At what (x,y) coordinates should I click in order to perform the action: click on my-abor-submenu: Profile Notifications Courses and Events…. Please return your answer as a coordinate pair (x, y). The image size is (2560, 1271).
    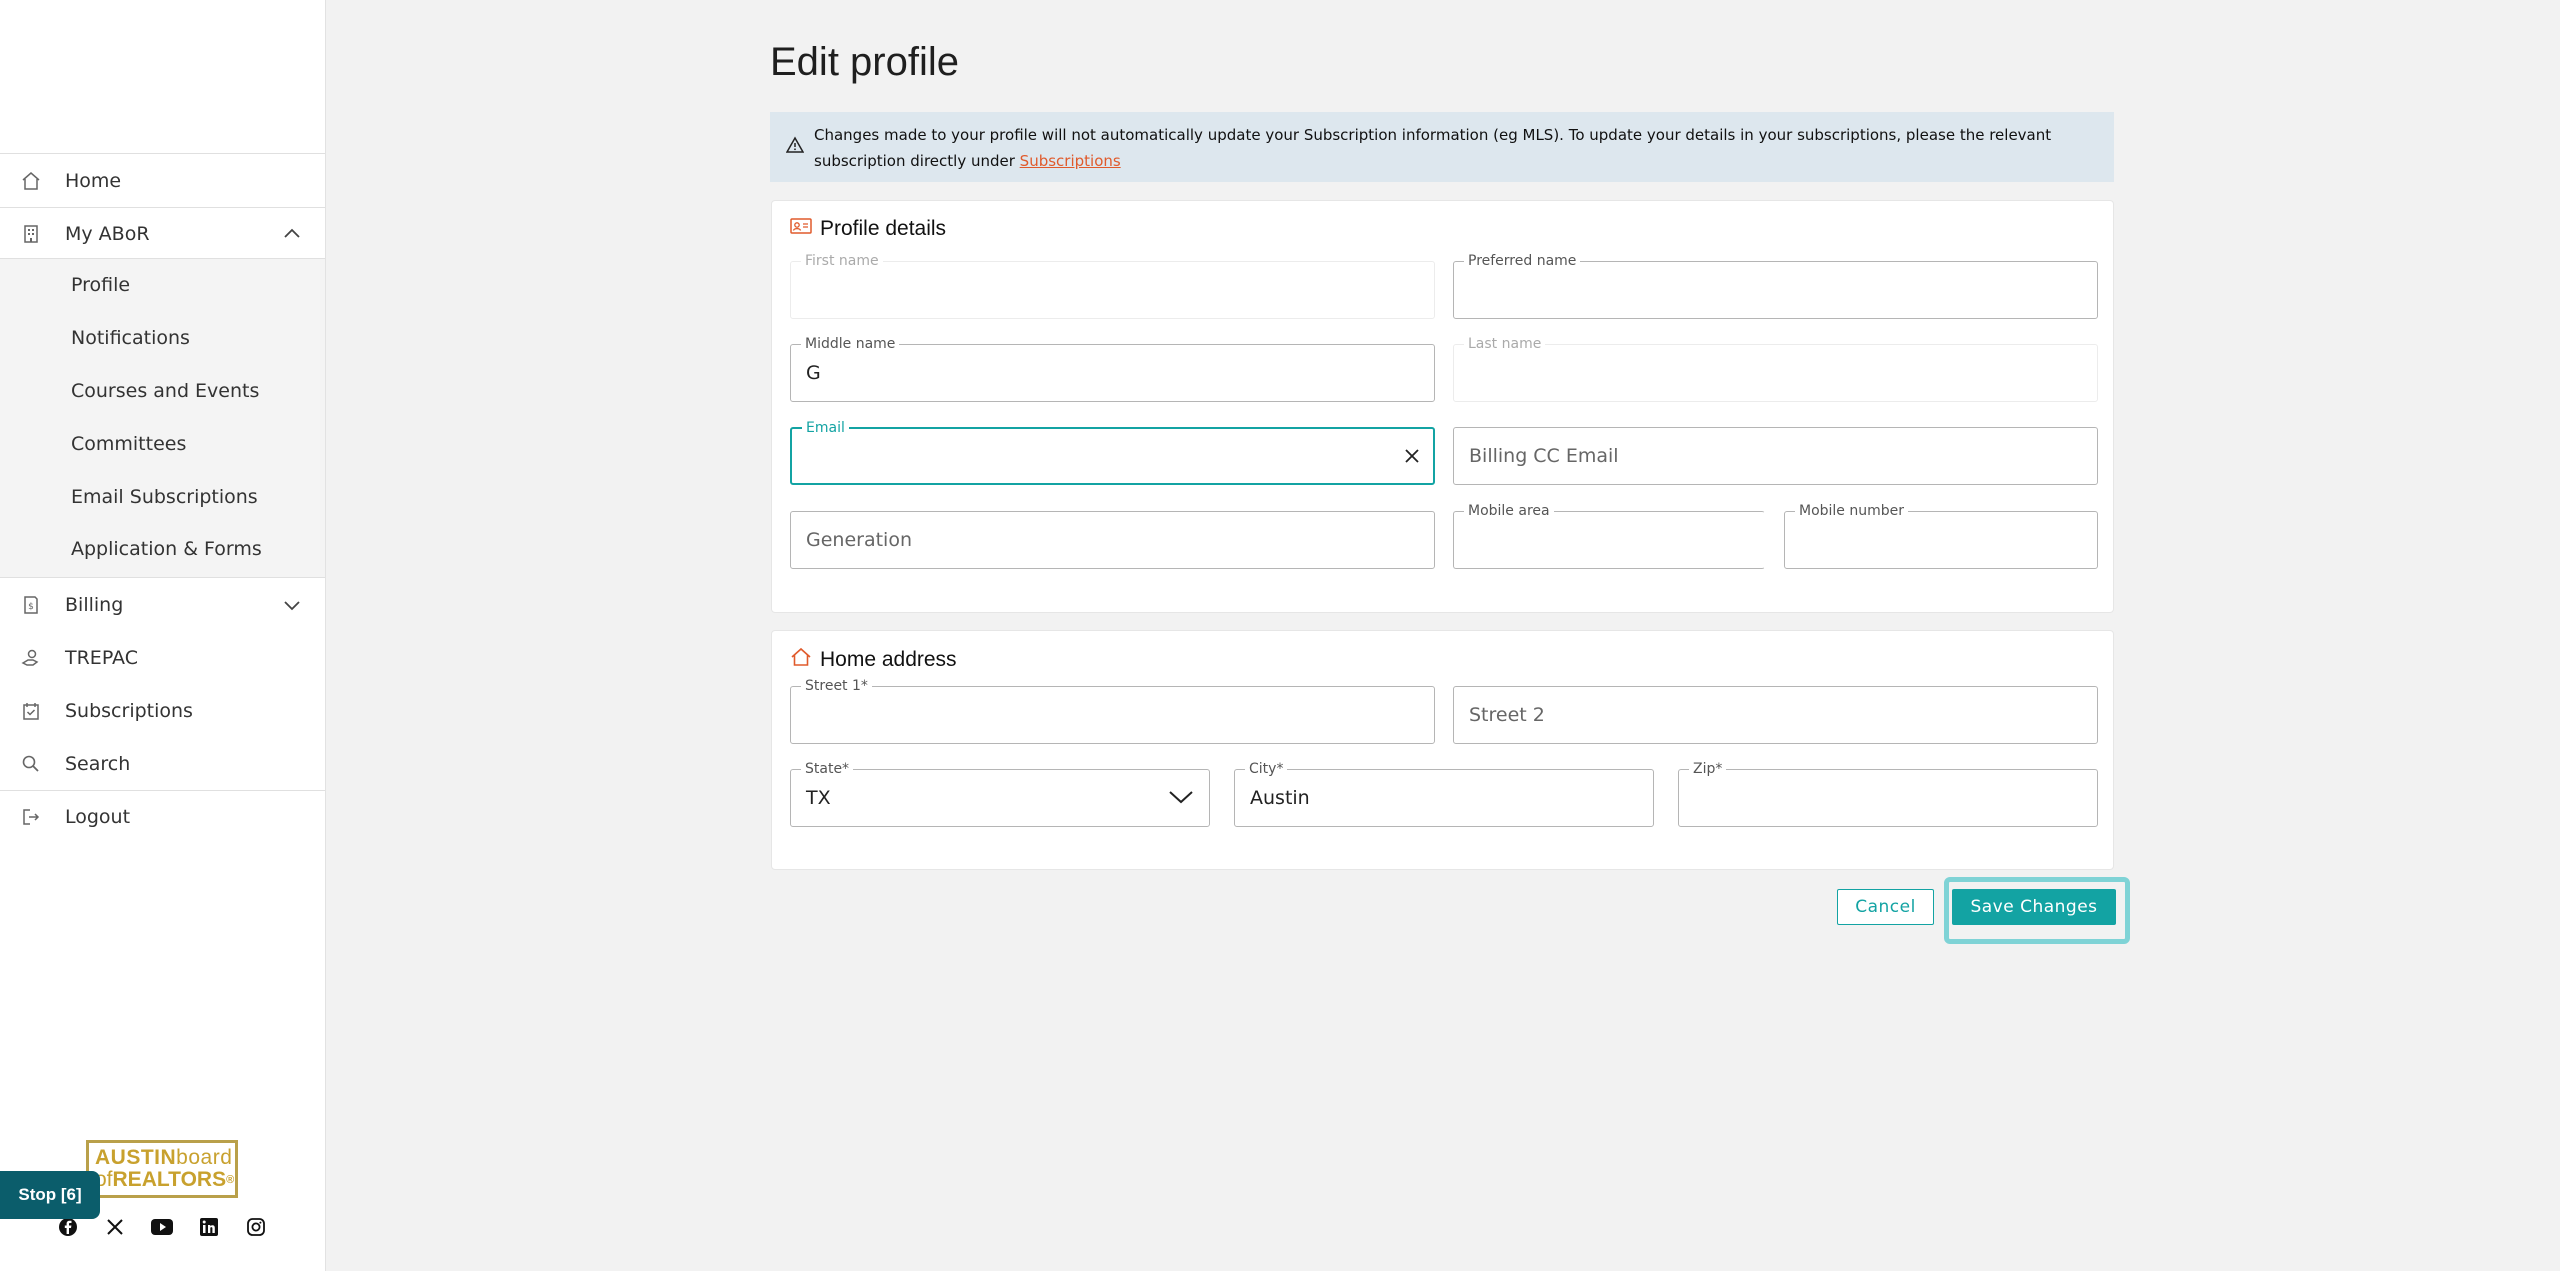
    Looking at the image, I should click on (162, 418).